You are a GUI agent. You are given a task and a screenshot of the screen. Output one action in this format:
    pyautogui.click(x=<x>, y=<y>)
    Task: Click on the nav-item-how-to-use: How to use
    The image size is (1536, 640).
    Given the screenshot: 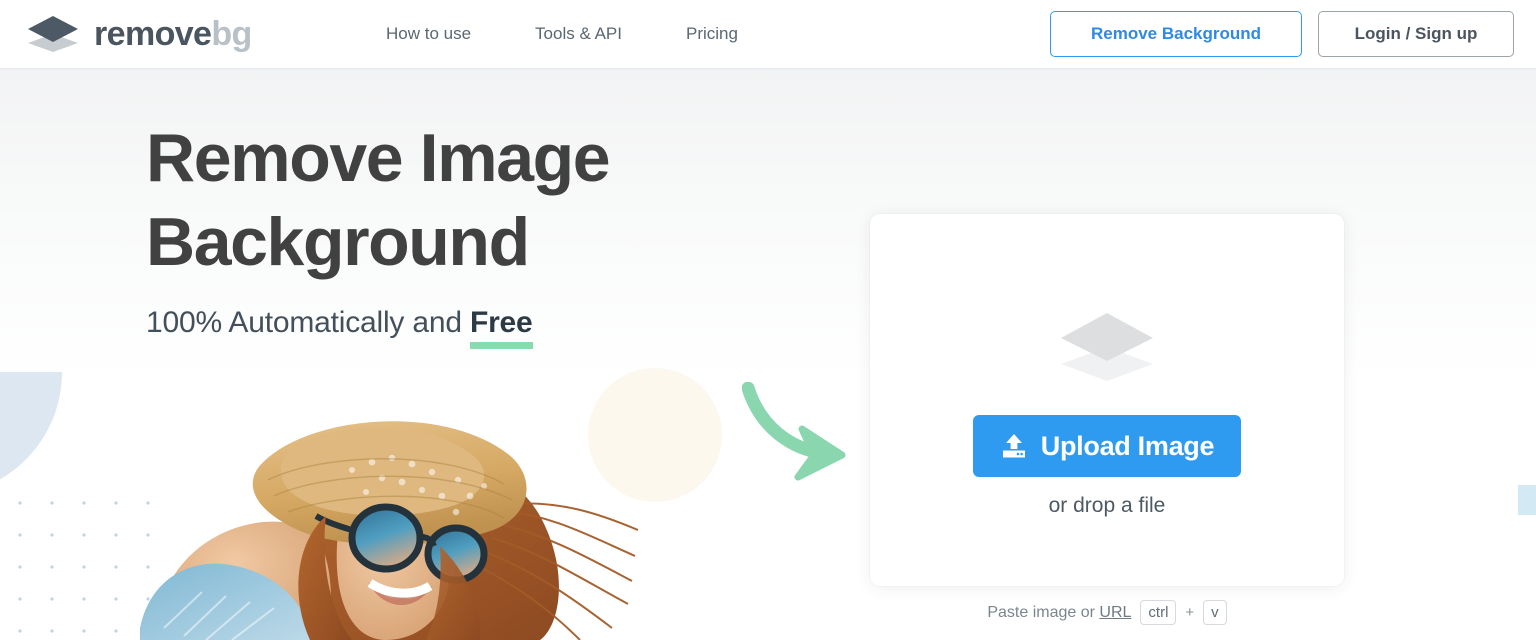 What is the action you would take?
    pyautogui.click(x=428, y=34)
    